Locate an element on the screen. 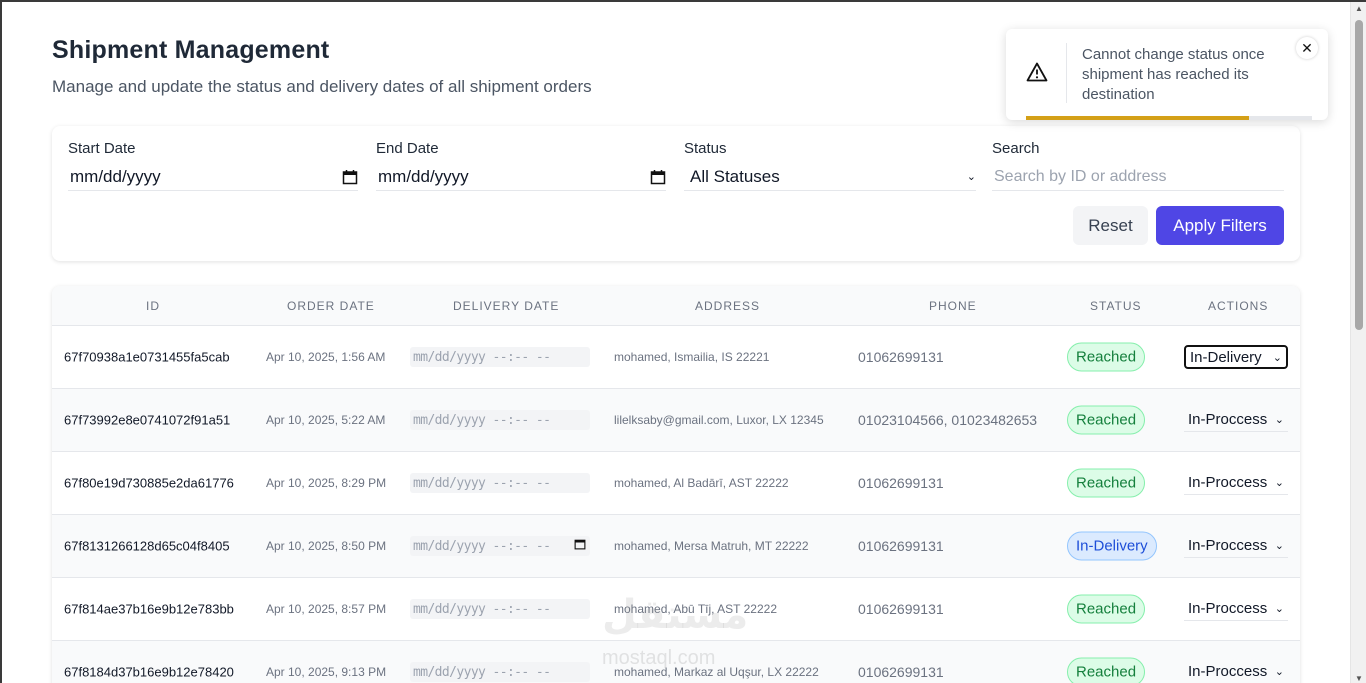 The image size is (1366, 683). warning-icon is located at coordinates (1037, 72).